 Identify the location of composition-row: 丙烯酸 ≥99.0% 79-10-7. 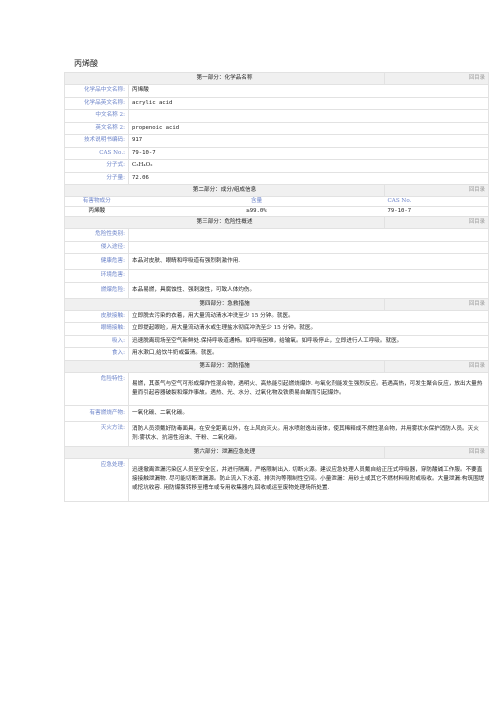
(276, 211).